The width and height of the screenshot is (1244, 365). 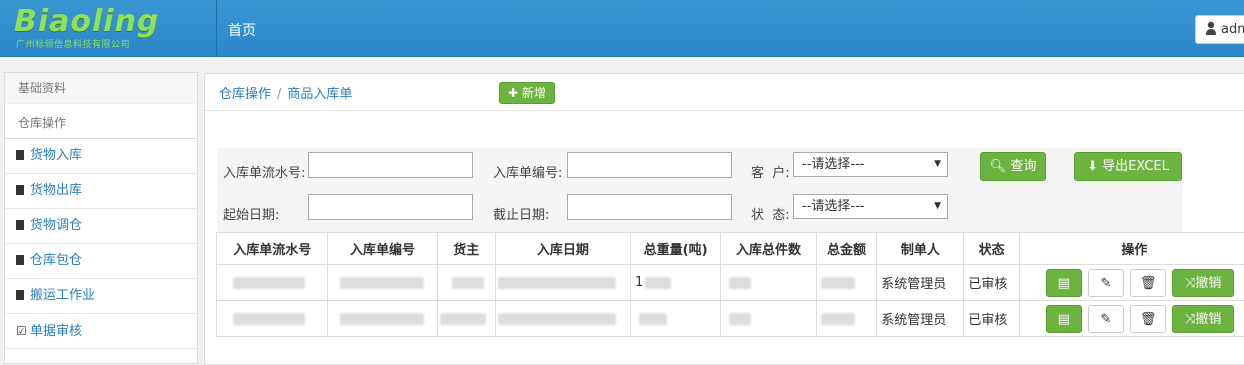 I want to click on start-date-input, so click(x=390, y=207).